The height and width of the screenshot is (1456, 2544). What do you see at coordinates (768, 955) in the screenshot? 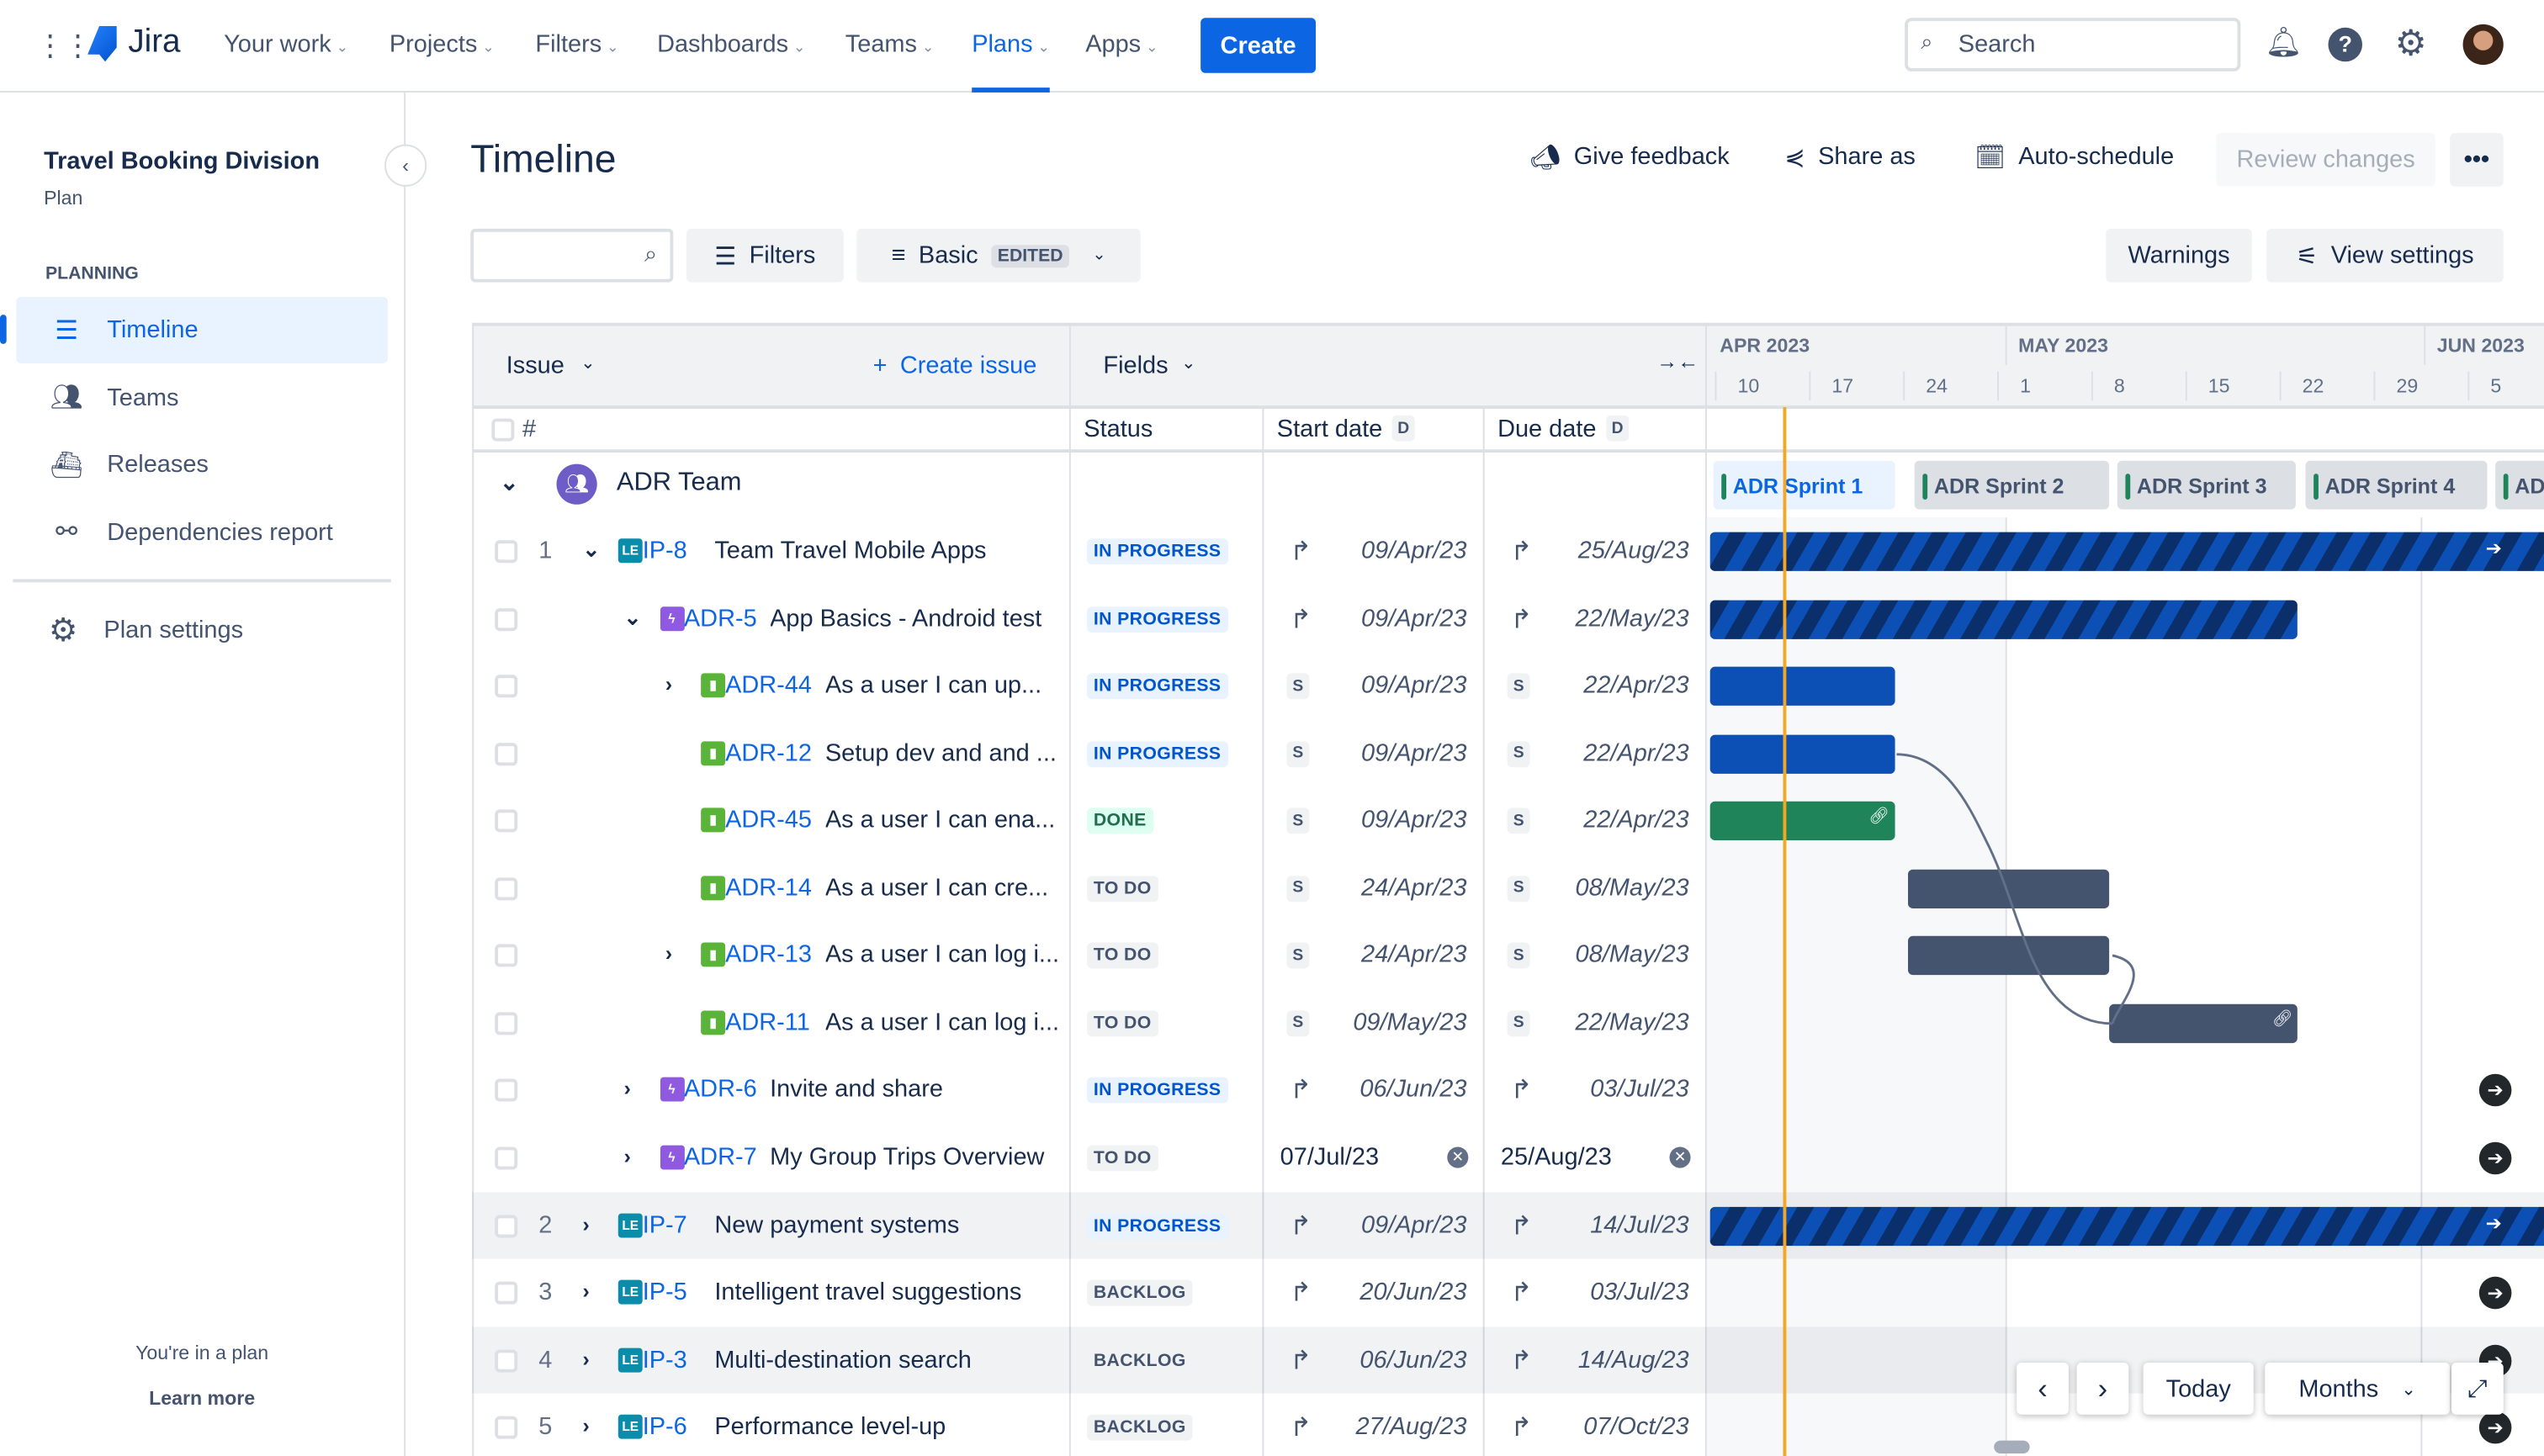
I see `issue-key-link: ADR-13` at bounding box center [768, 955].